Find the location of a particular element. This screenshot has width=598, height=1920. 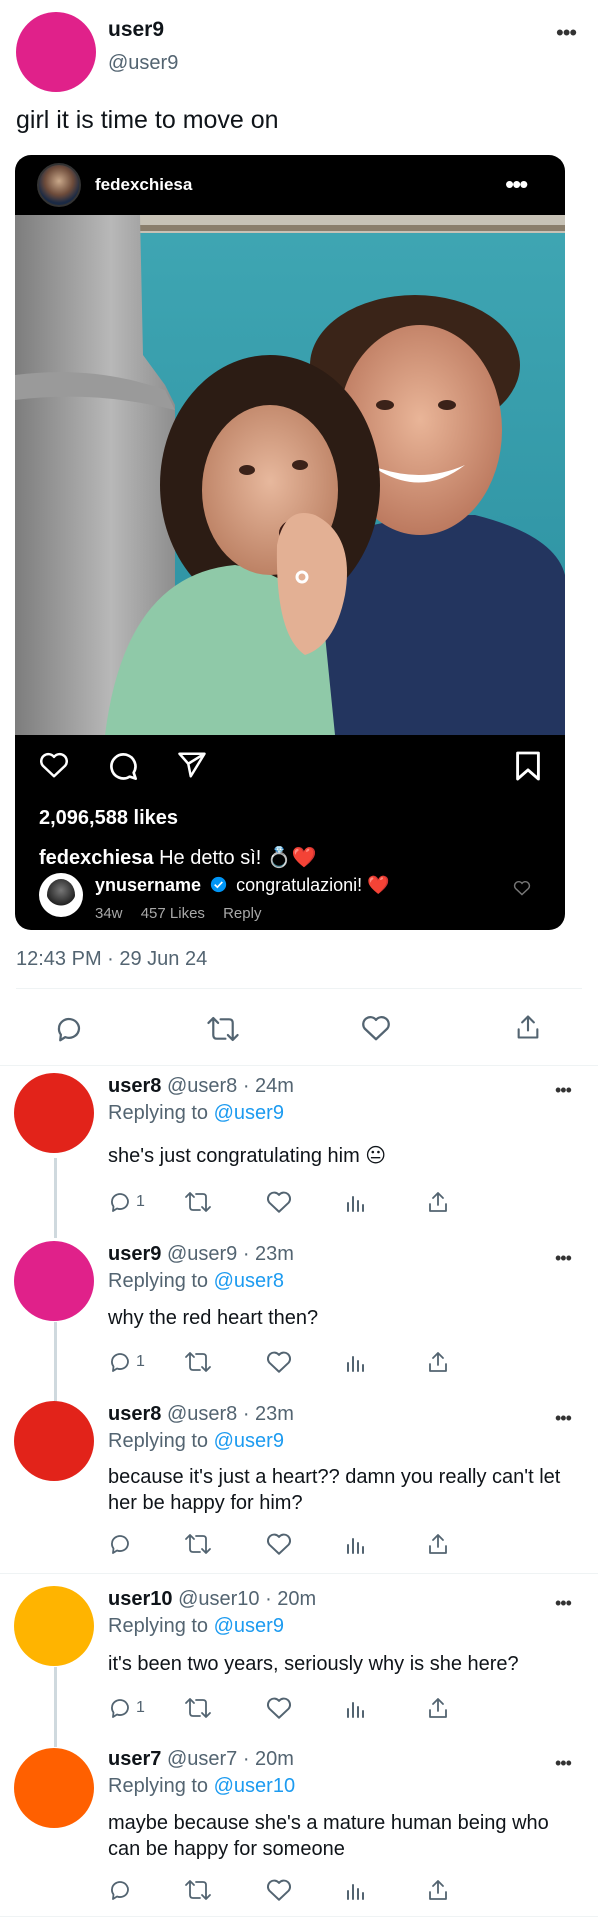

mention-link: @user10 is located at coordinates (254, 1786).